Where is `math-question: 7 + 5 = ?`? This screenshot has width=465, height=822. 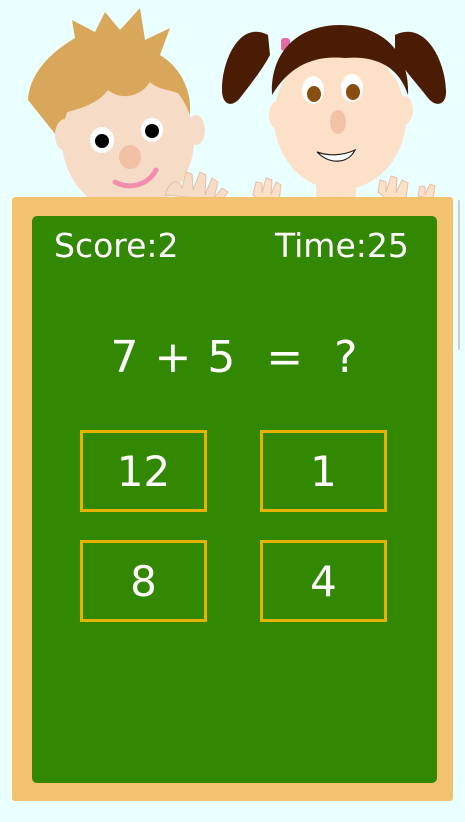
math-question: 7 + 5 = ? is located at coordinates (234, 357).